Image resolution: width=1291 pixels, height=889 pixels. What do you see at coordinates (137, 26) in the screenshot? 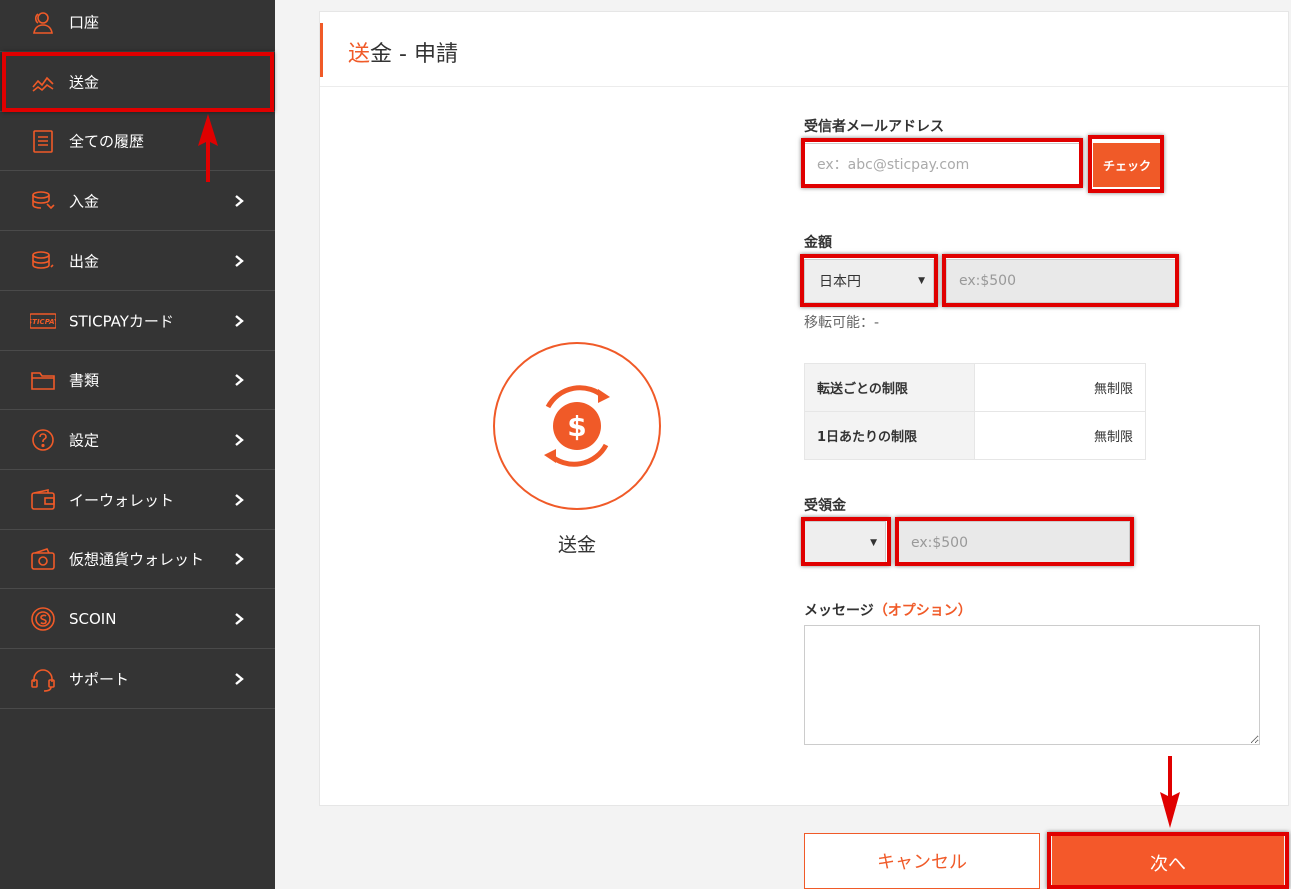
I see `sidebar-item-account: 口座` at bounding box center [137, 26].